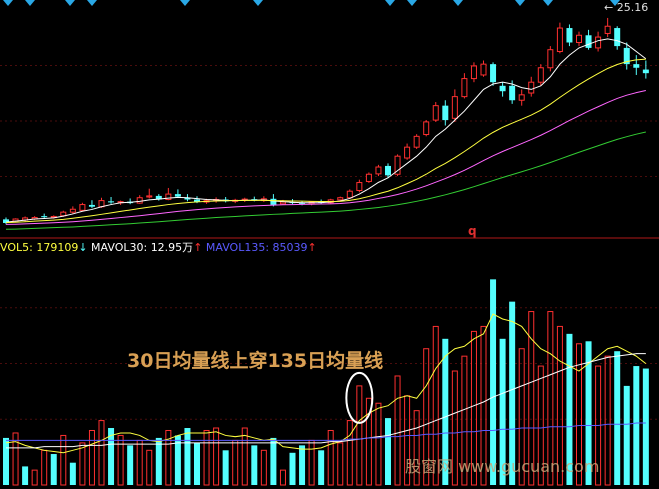  Describe the element at coordinates (502, 466) in the screenshot. I see `site-watermark: 股窗网 www.gucuan.com` at that location.